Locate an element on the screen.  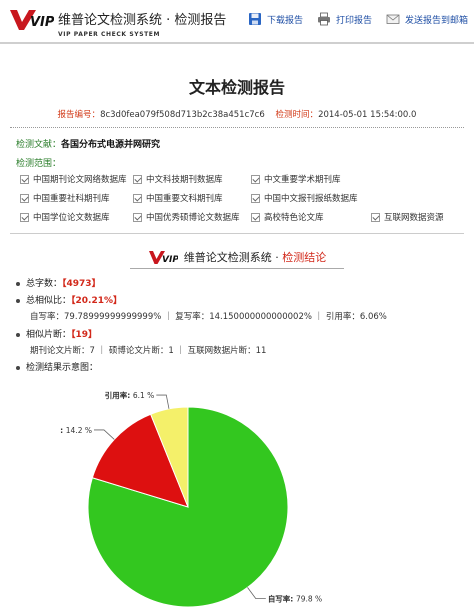
conclusion-banner: VIP 维普论文检测系统 · 检测结论 is located at coordinates (237, 257).